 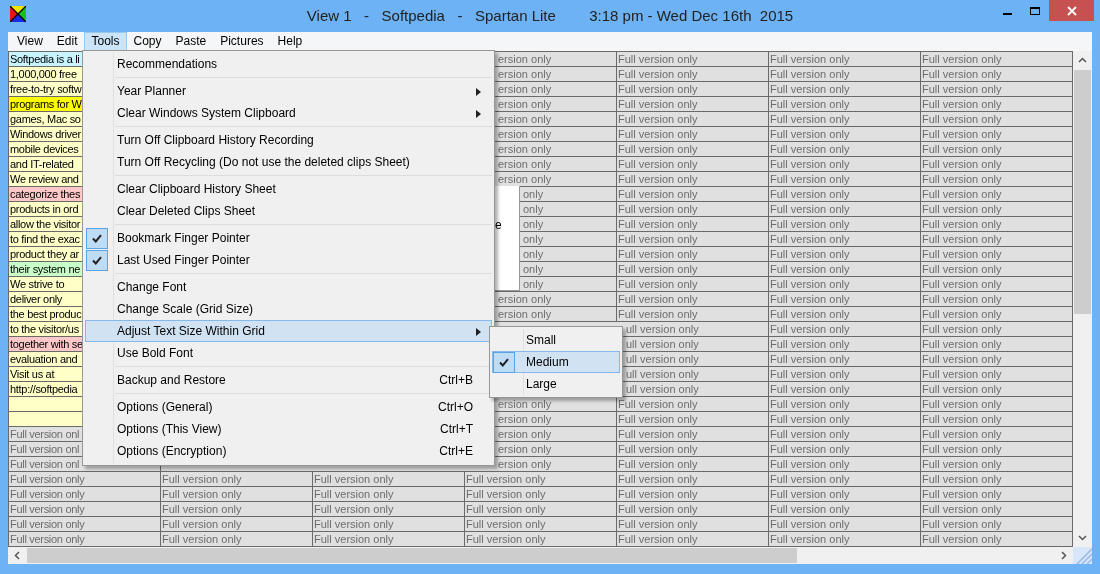 I want to click on horizontal-scrollbar, so click(x=540, y=555).